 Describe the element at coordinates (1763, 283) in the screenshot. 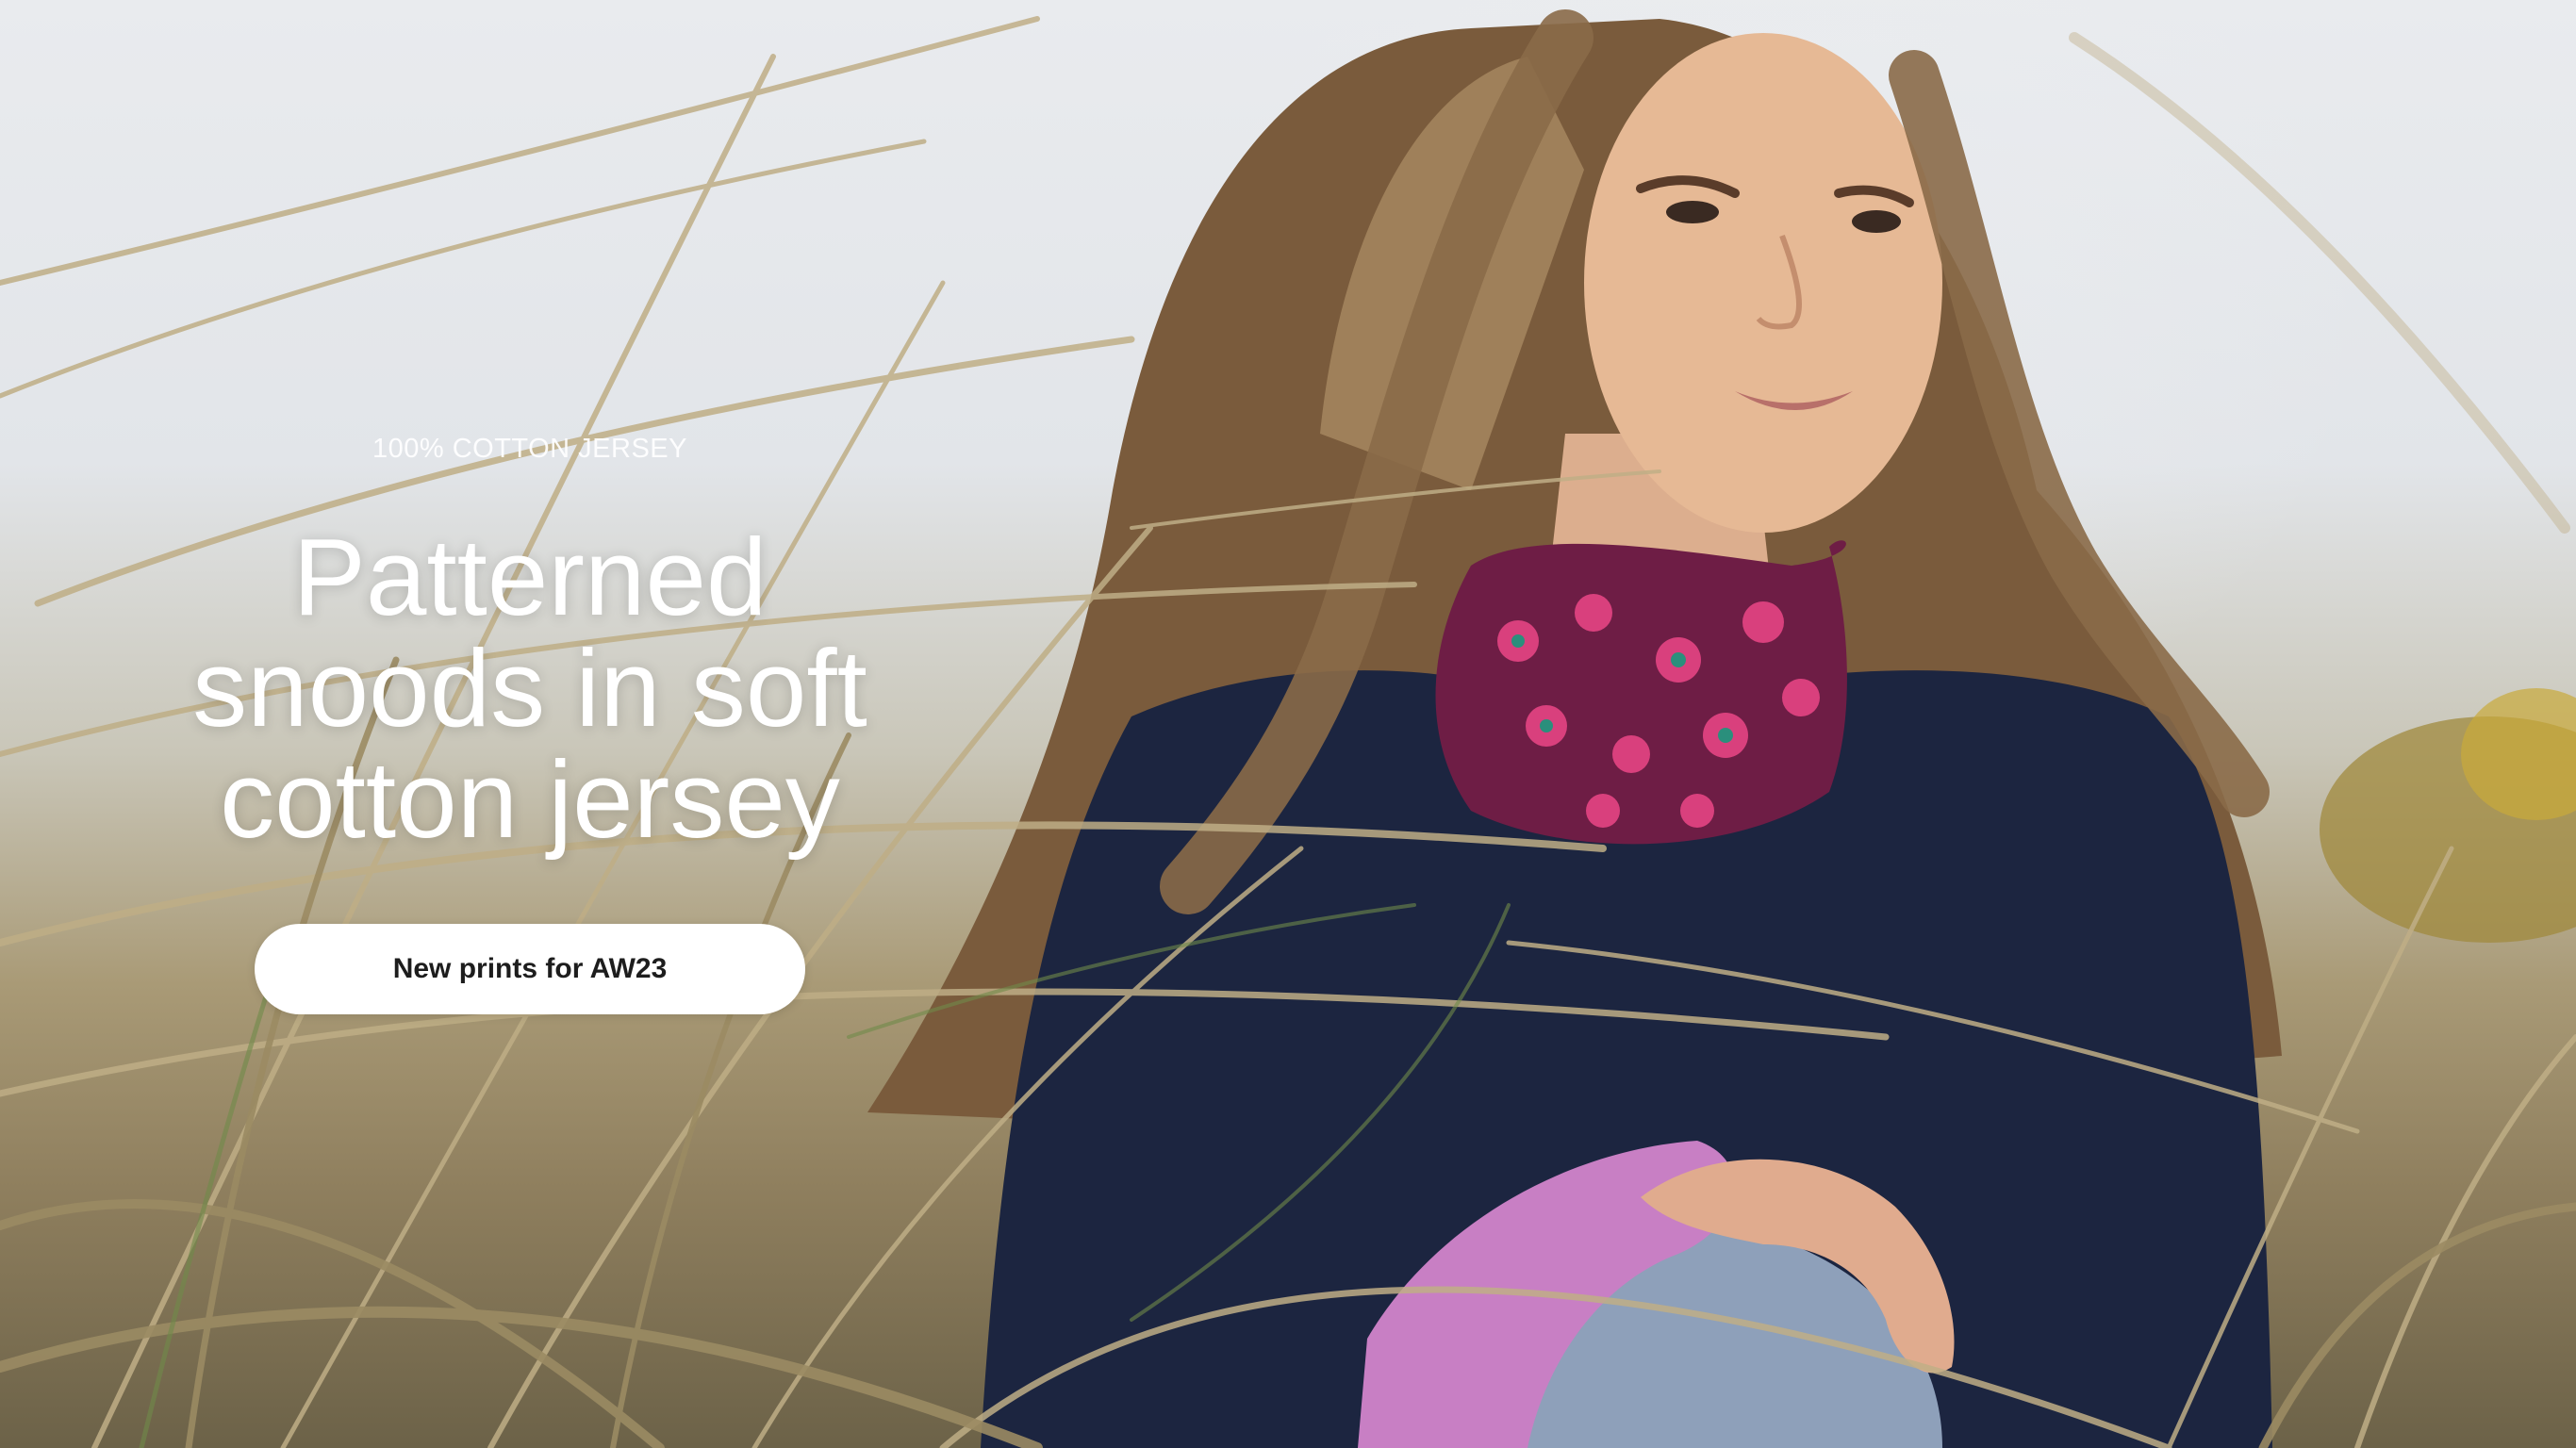

I see `face` at that location.